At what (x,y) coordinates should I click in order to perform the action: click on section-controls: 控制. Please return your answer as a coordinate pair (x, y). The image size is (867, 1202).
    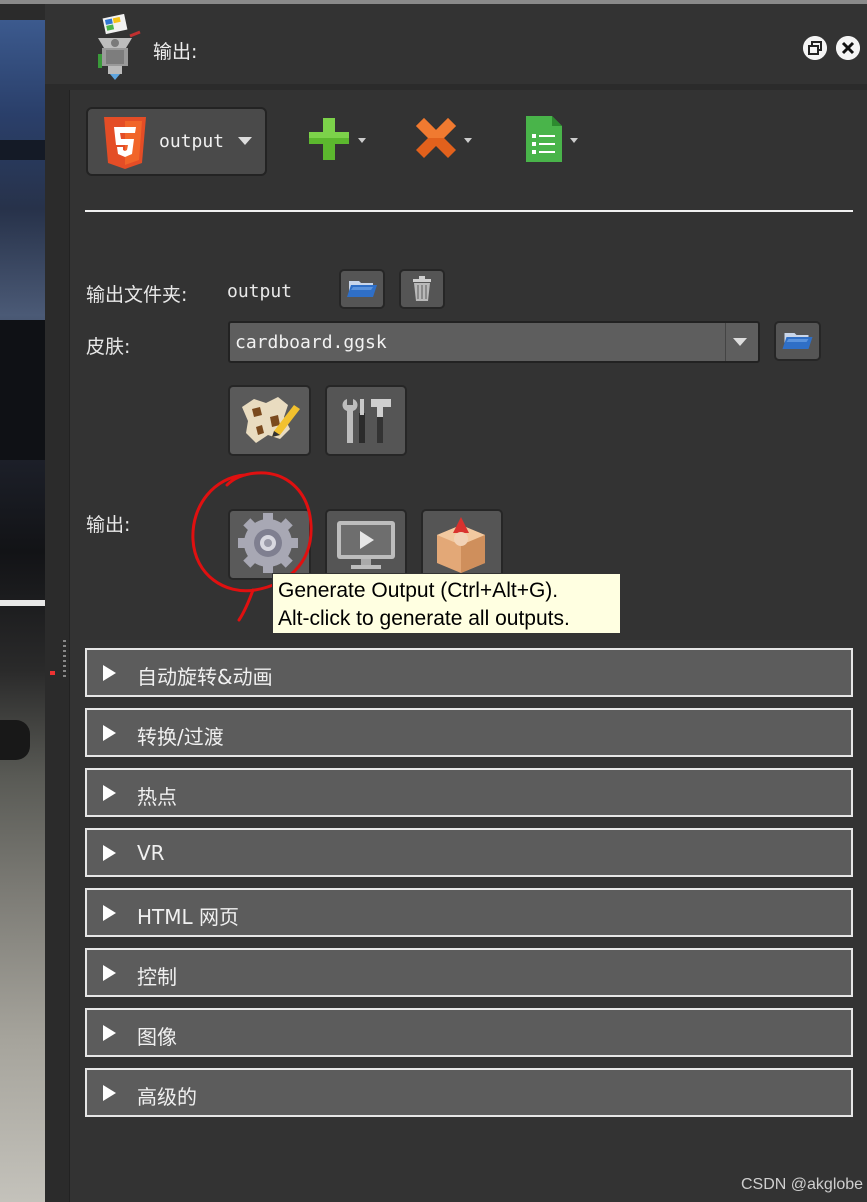
    Looking at the image, I should click on (469, 972).